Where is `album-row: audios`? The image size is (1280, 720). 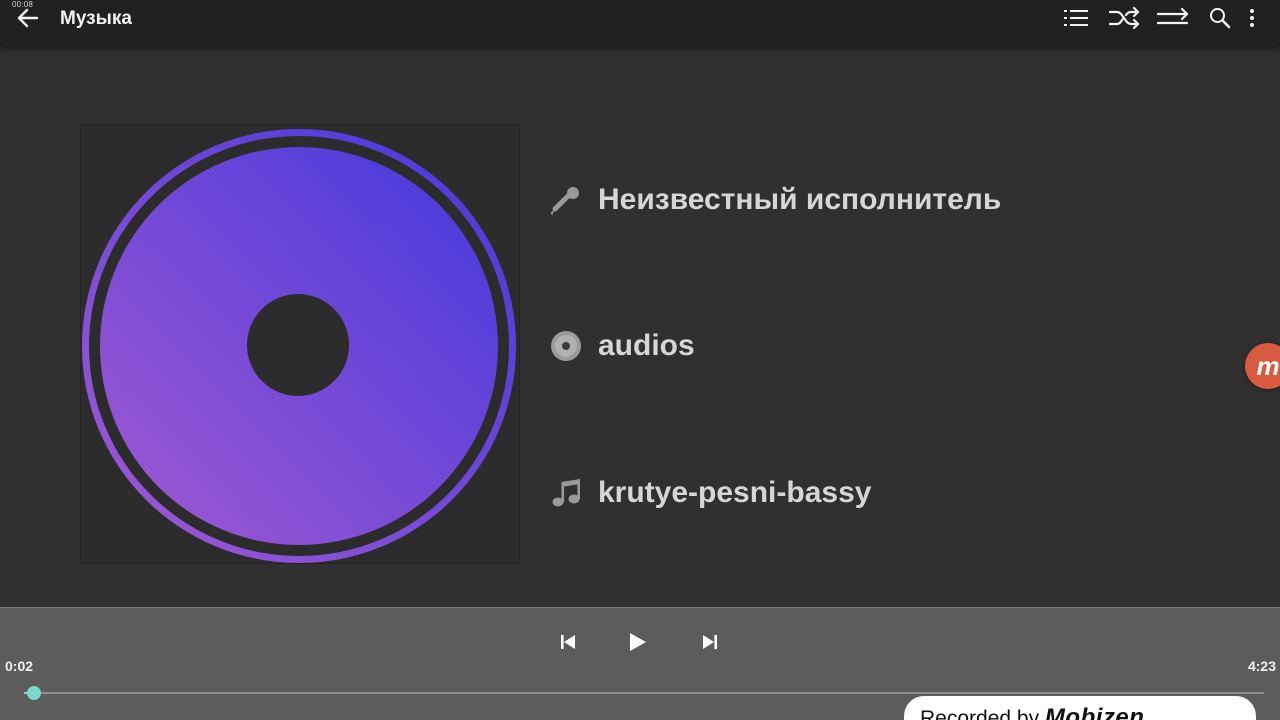
album-row: audios is located at coordinates (622, 346).